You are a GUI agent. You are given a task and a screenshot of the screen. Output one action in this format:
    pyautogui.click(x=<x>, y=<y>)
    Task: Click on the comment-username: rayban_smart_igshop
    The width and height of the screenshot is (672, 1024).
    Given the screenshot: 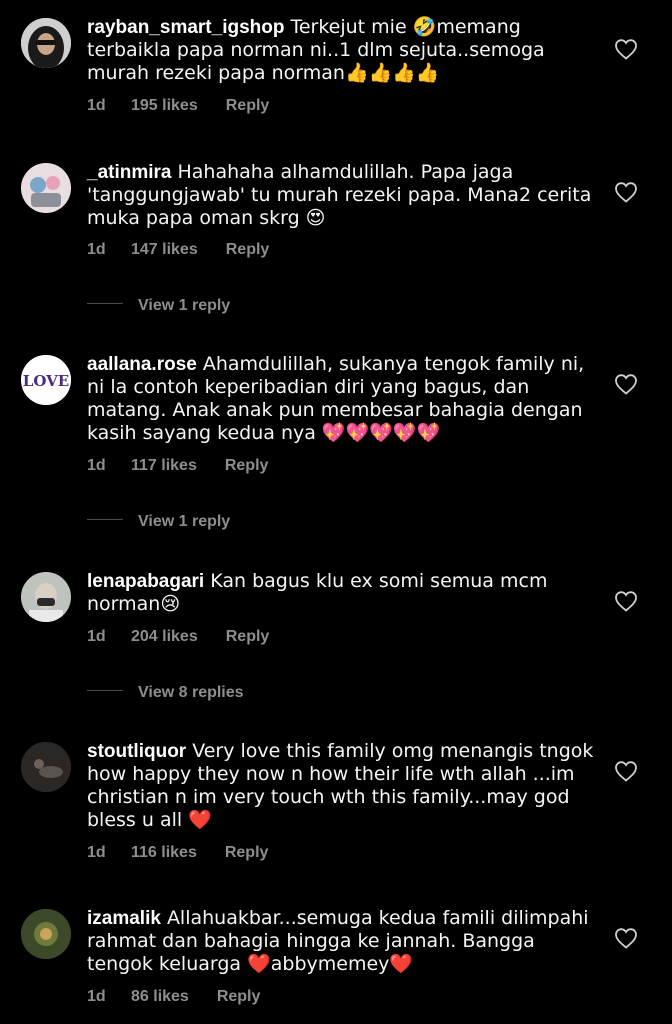 What is the action you would take?
    pyautogui.click(x=185, y=27)
    